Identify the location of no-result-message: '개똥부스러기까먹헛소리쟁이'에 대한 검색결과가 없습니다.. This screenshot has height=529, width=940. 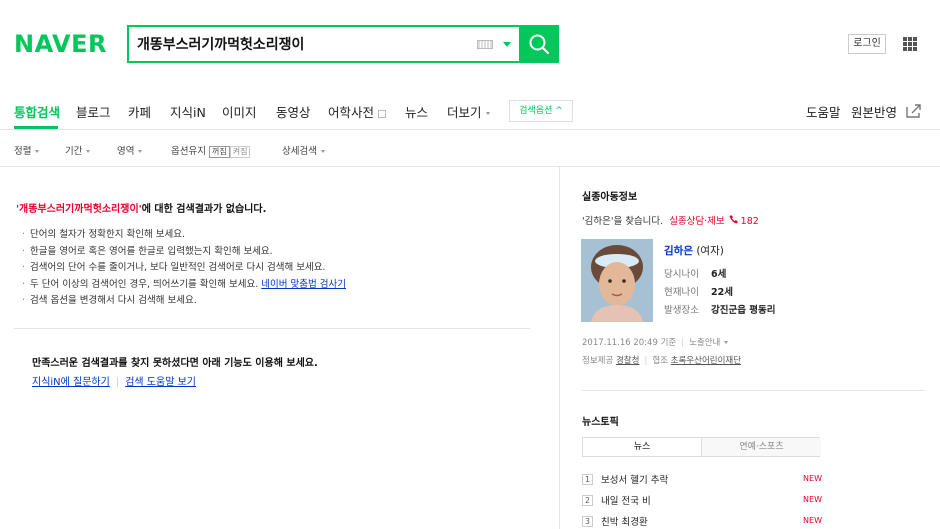
(141, 207).